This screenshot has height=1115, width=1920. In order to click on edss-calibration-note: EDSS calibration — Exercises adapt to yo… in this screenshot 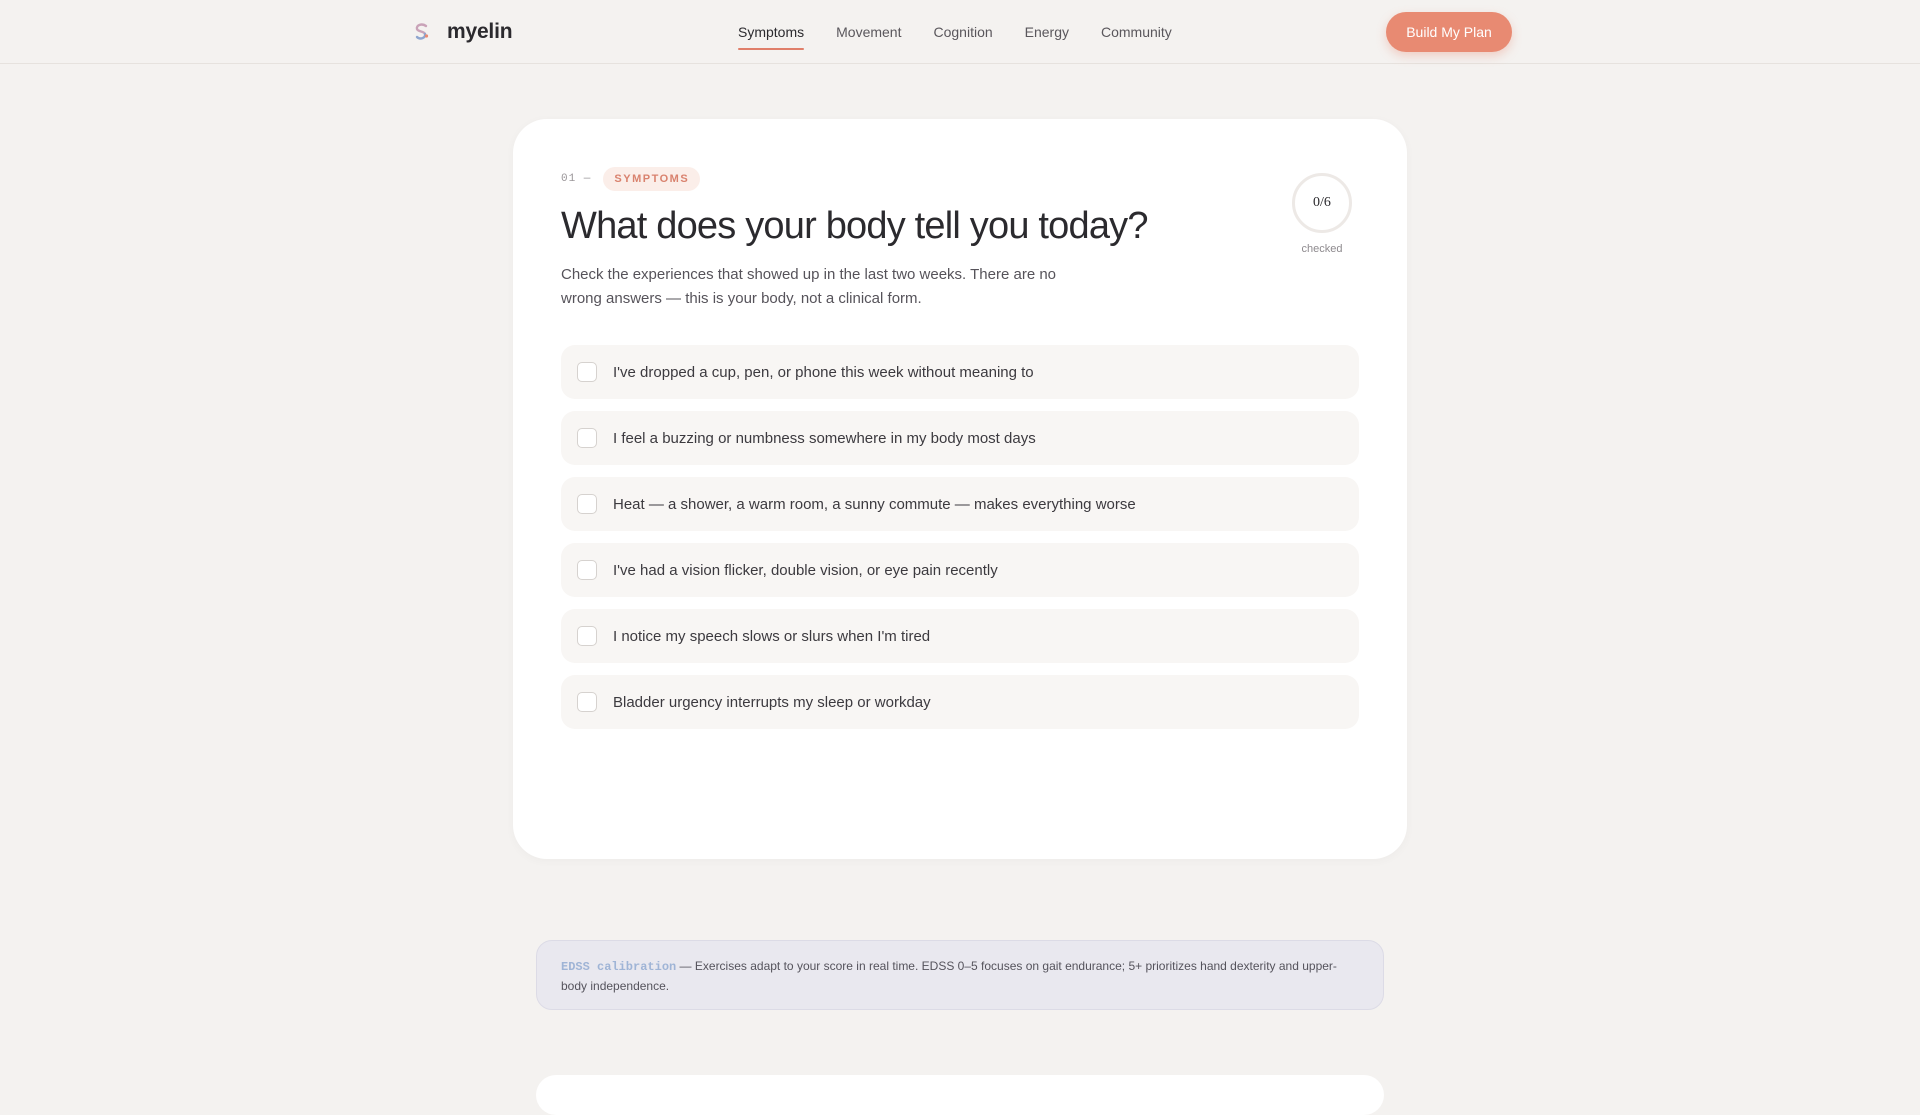, I will do `click(960, 975)`.